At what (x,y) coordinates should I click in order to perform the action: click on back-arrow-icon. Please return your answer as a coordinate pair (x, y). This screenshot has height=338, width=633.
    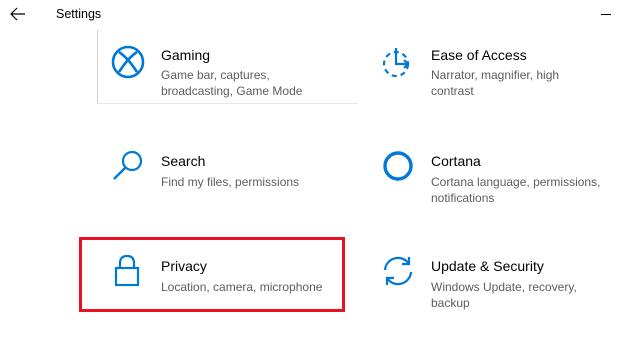
    Looking at the image, I should click on (17, 14).